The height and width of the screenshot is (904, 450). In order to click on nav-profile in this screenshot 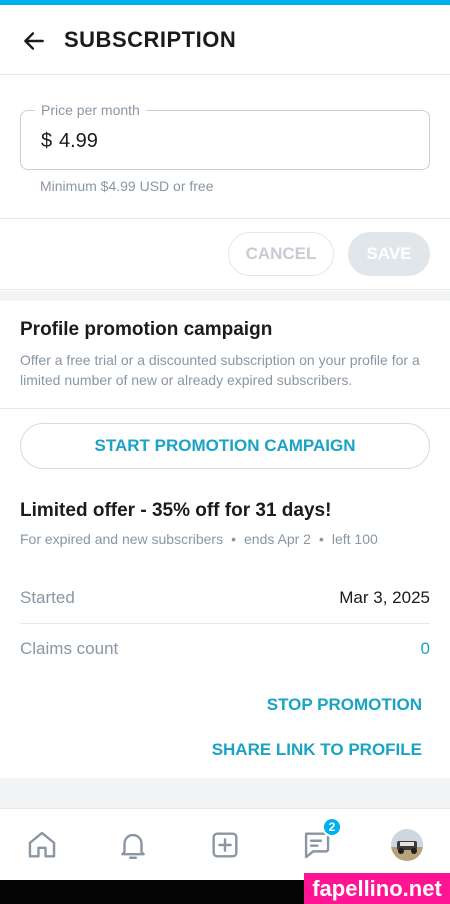, I will do `click(407, 845)`.